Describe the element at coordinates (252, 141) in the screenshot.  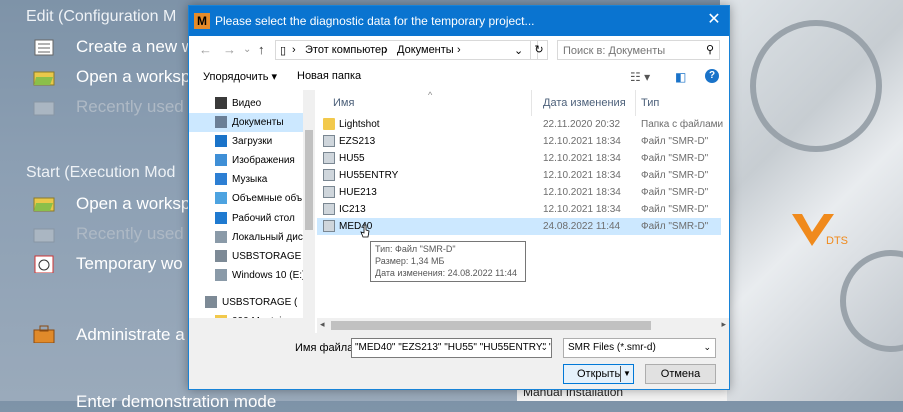
I see `nav-item-label: Загрузки` at that location.